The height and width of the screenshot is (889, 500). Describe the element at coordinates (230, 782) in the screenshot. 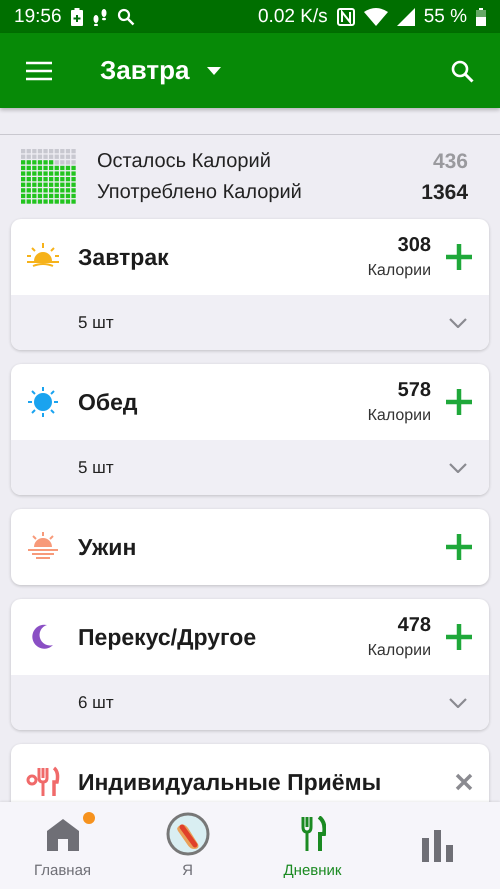

I see `meal-title: Индивидуальные Приёмы` at that location.